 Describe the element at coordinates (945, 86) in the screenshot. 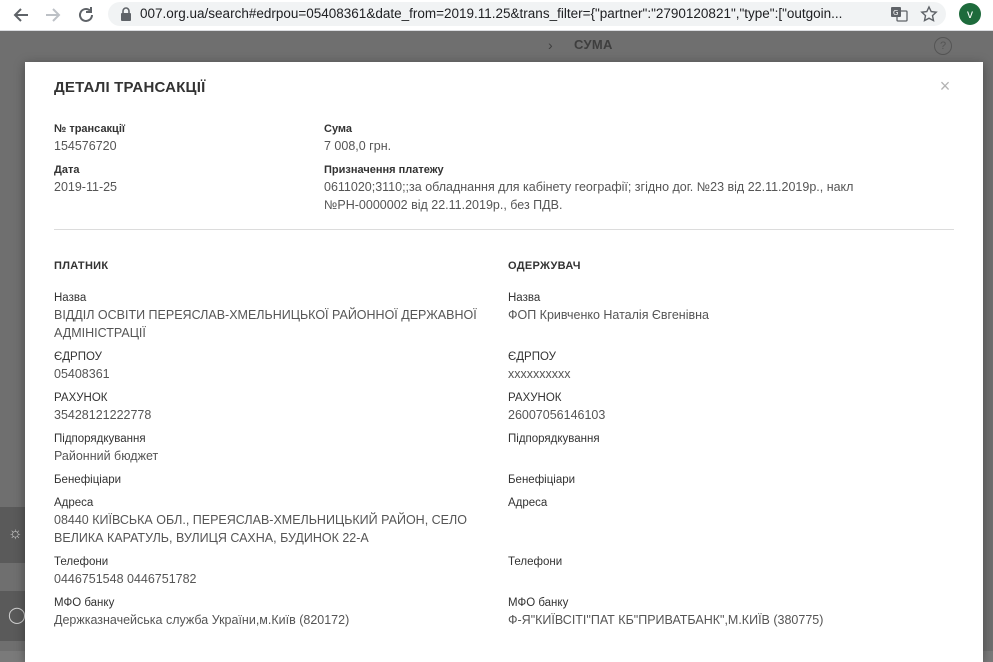

I see `close-icon: ×` at that location.